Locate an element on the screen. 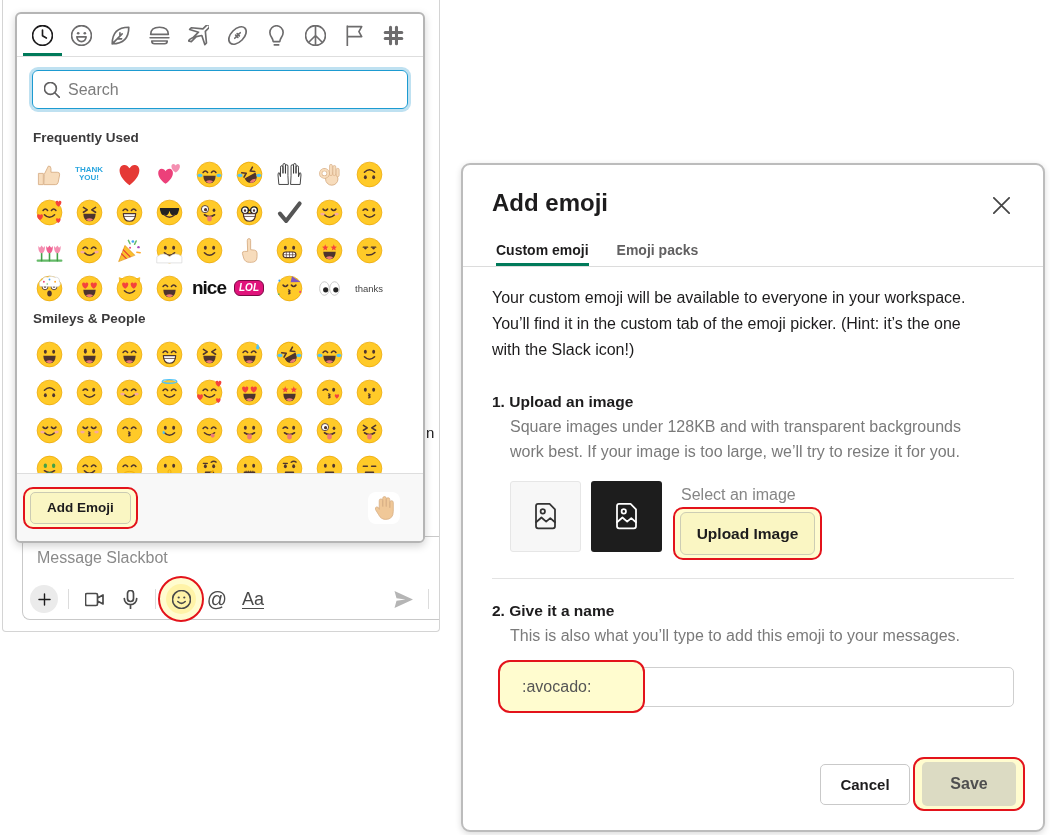 The width and height of the screenshot is (1050, 835). grinning-face-icon is located at coordinates (49, 354).